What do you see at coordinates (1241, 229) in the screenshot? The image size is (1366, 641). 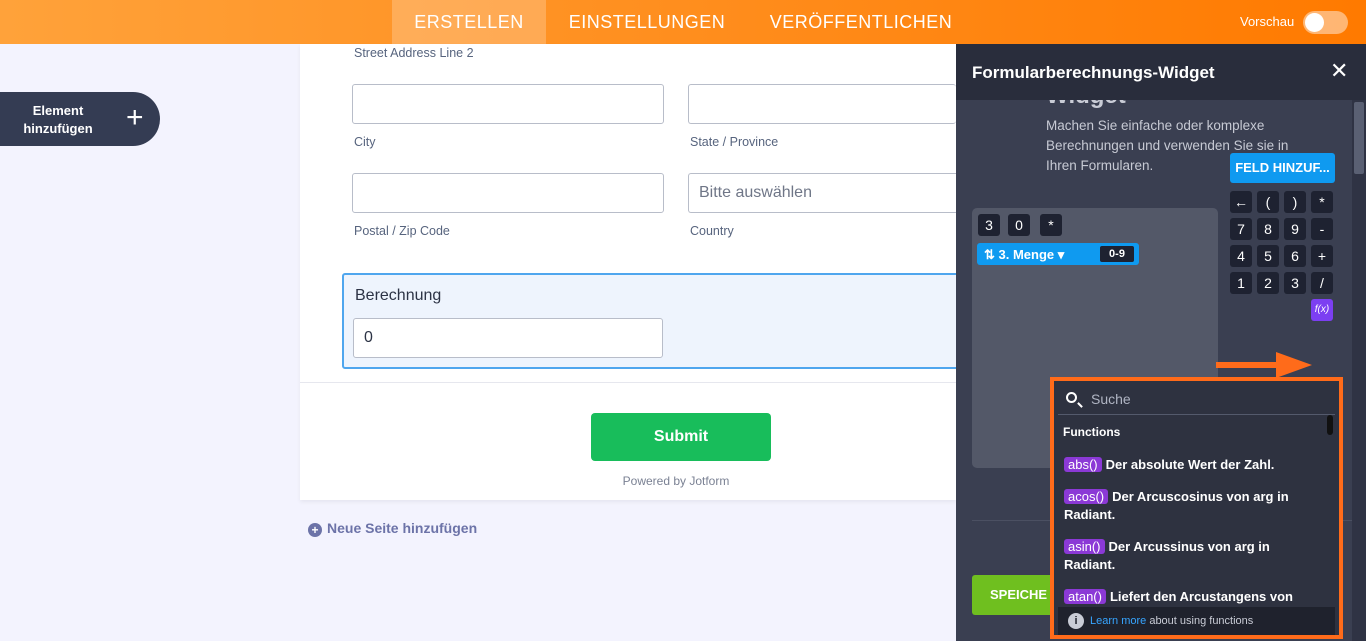 I see `key-7: 7` at bounding box center [1241, 229].